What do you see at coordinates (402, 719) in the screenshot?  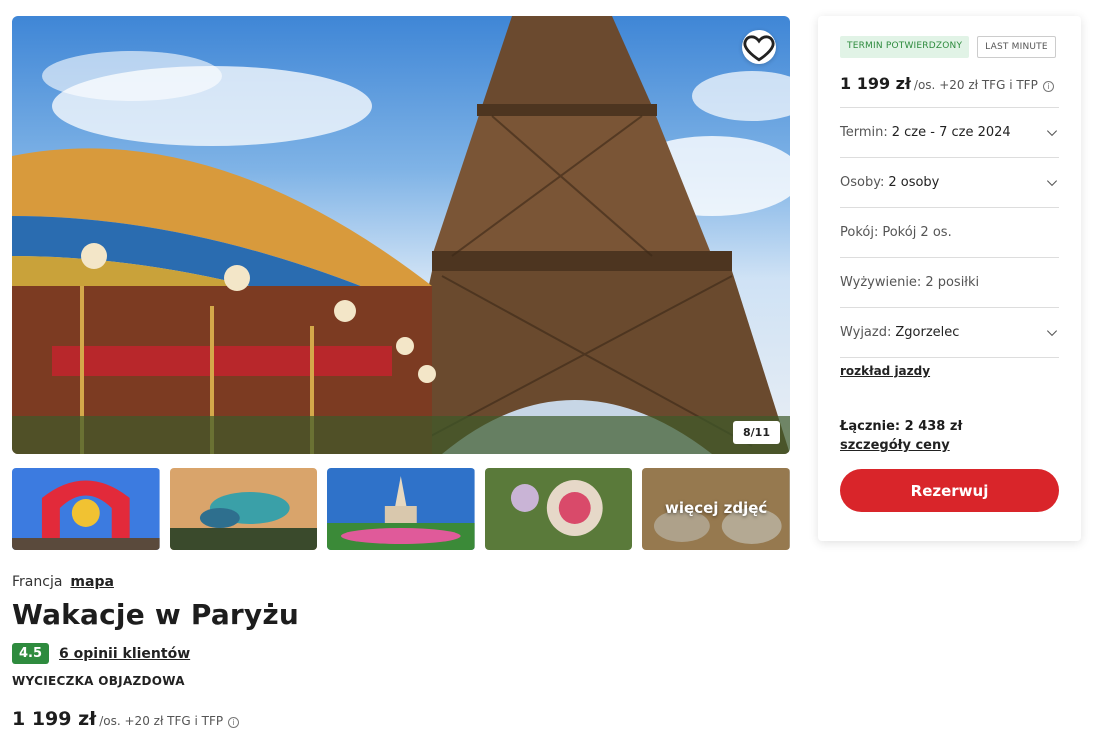 I see `price-summary: 1 199 zł /os. +20 zł TFG i TFP i` at bounding box center [402, 719].